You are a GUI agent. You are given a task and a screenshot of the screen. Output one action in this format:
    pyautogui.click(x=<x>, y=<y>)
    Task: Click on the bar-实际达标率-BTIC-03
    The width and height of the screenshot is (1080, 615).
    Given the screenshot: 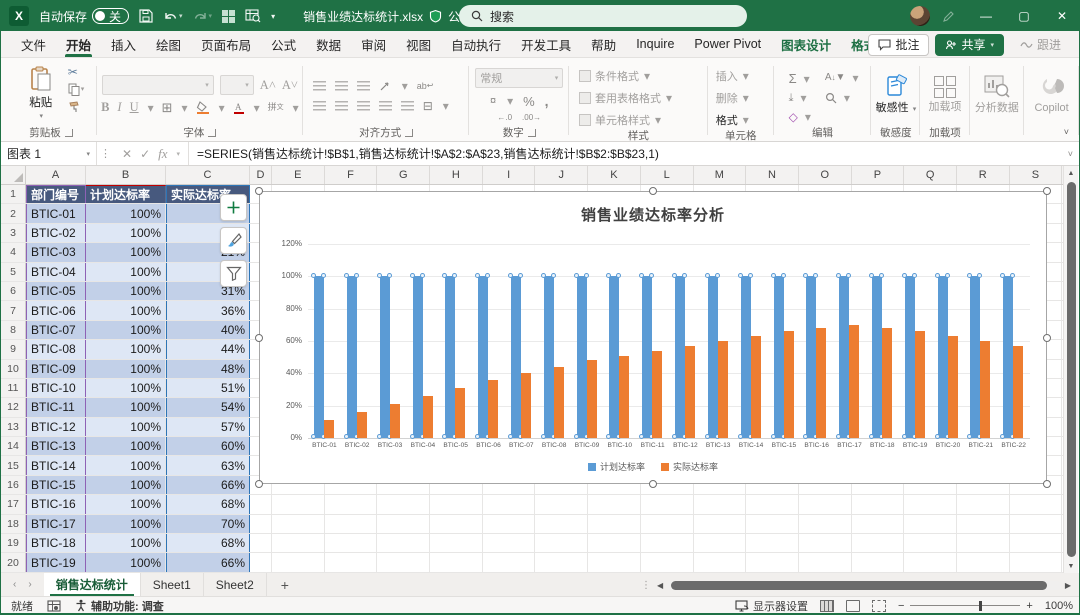 What is the action you would take?
    pyautogui.click(x=394, y=421)
    